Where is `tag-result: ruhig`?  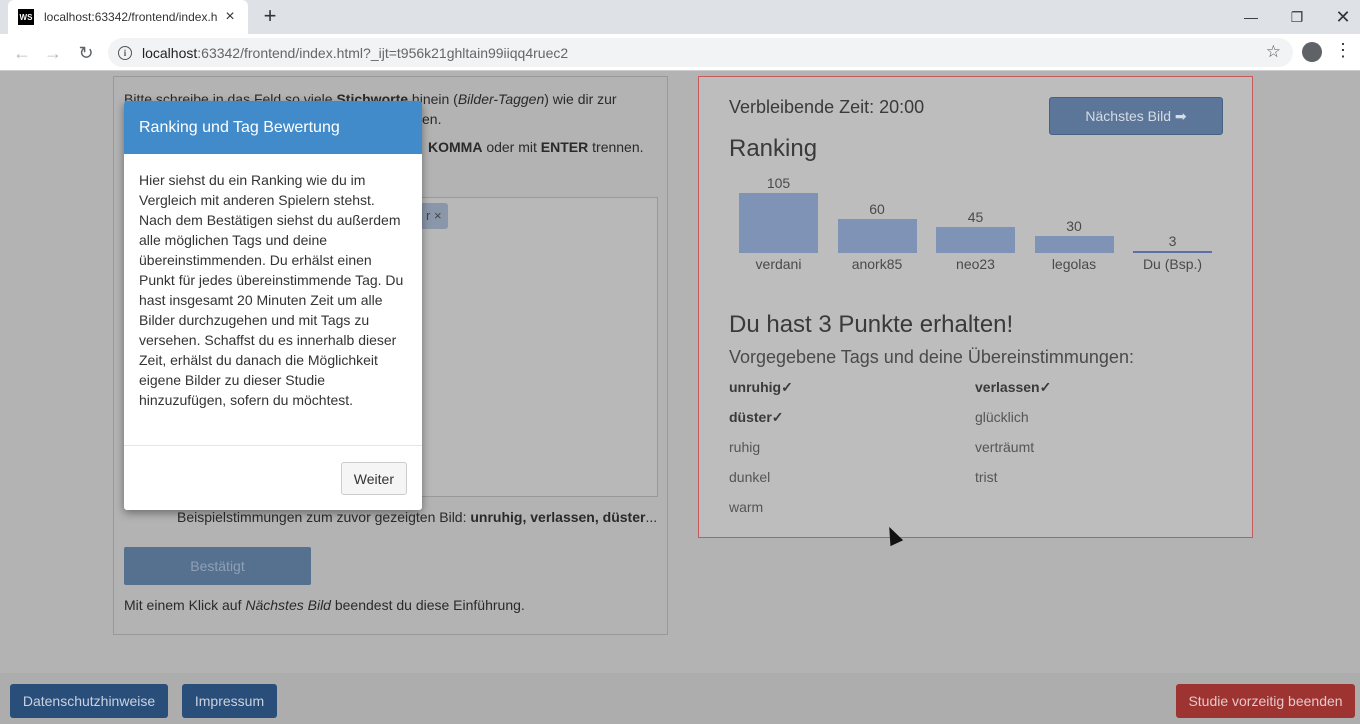
tag-result: ruhig is located at coordinates (745, 447).